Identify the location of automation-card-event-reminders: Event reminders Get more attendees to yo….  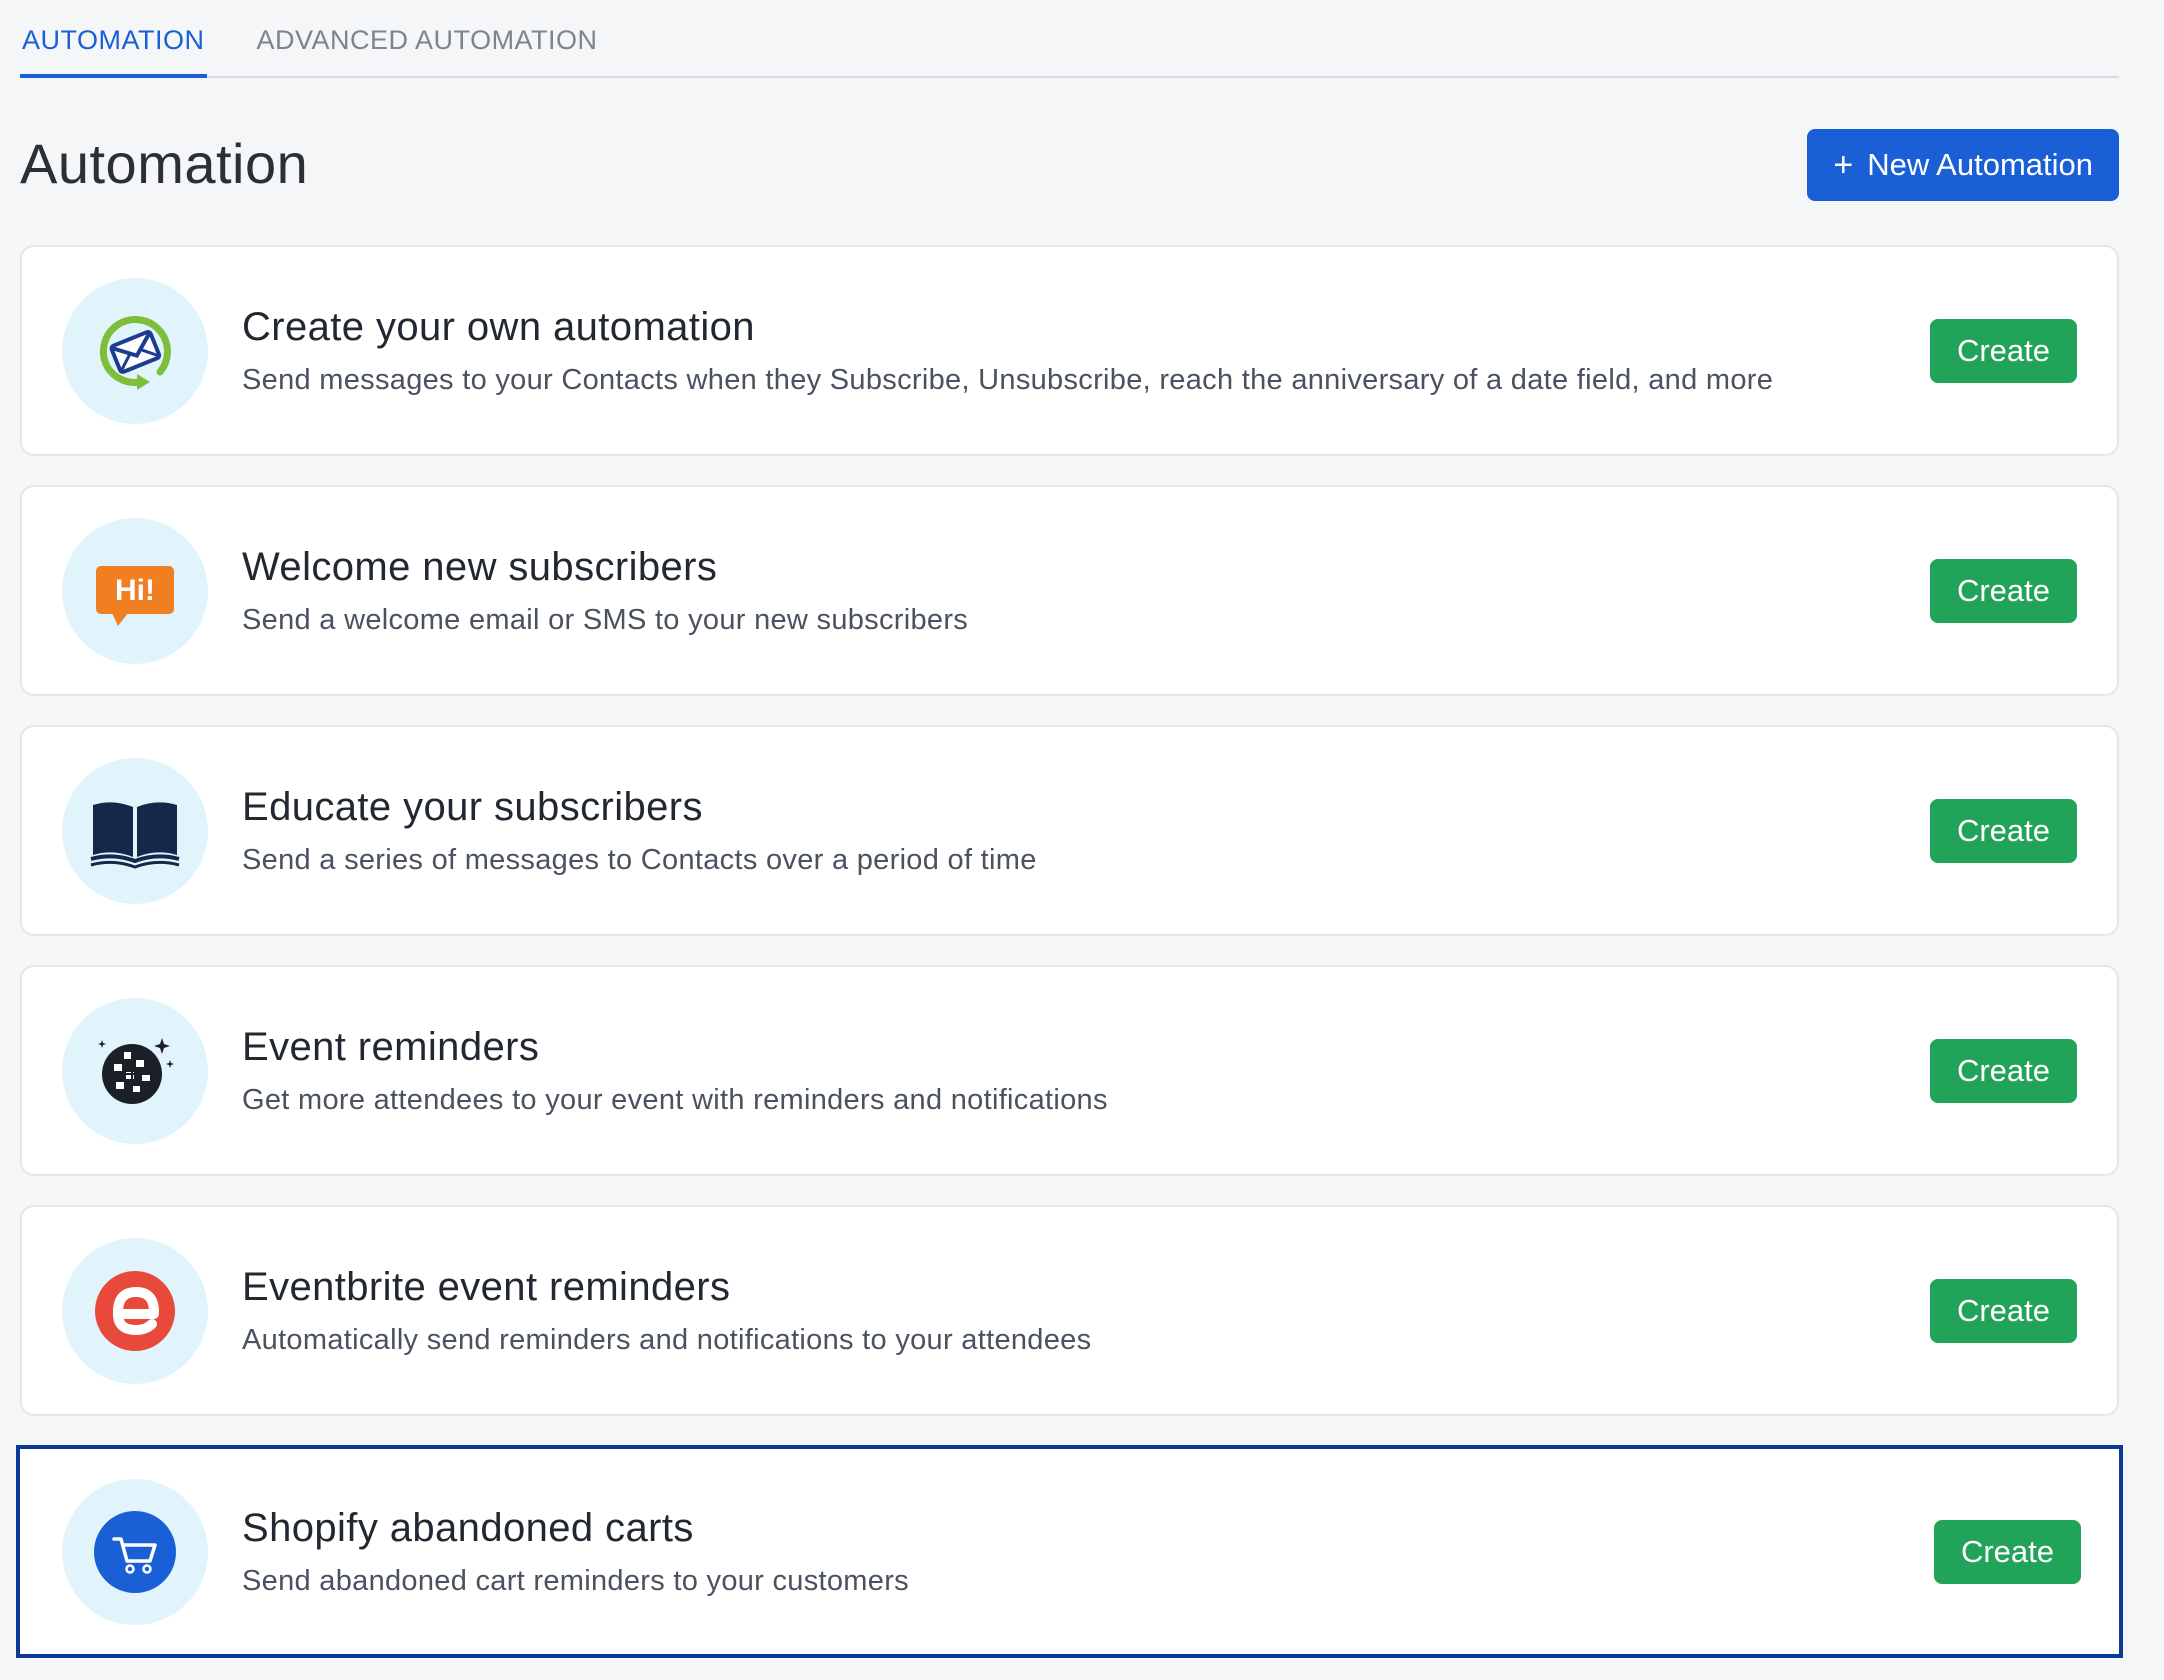
(1069, 1070).